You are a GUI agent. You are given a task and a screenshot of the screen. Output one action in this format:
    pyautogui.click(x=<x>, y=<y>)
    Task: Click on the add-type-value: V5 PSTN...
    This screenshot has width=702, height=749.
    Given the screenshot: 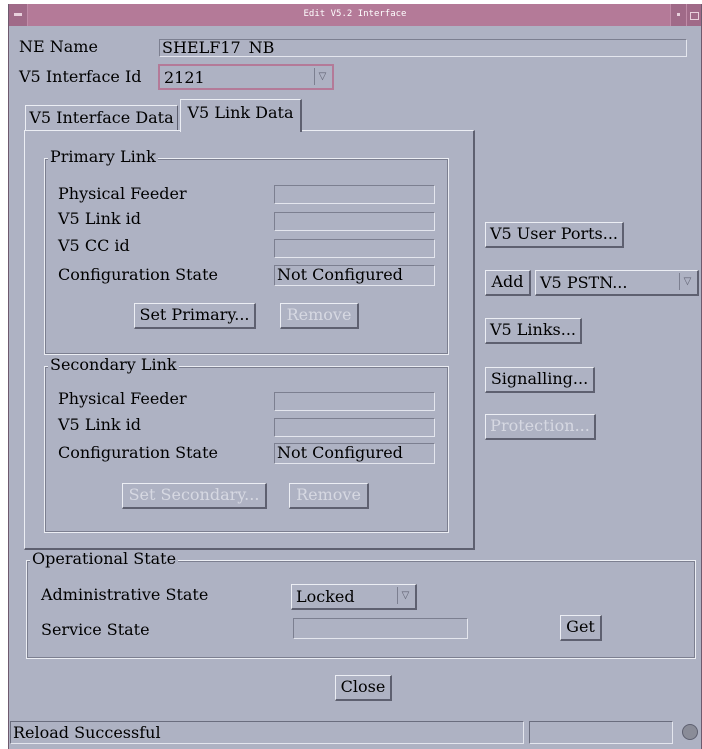 What is the action you would take?
    pyautogui.click(x=584, y=282)
    